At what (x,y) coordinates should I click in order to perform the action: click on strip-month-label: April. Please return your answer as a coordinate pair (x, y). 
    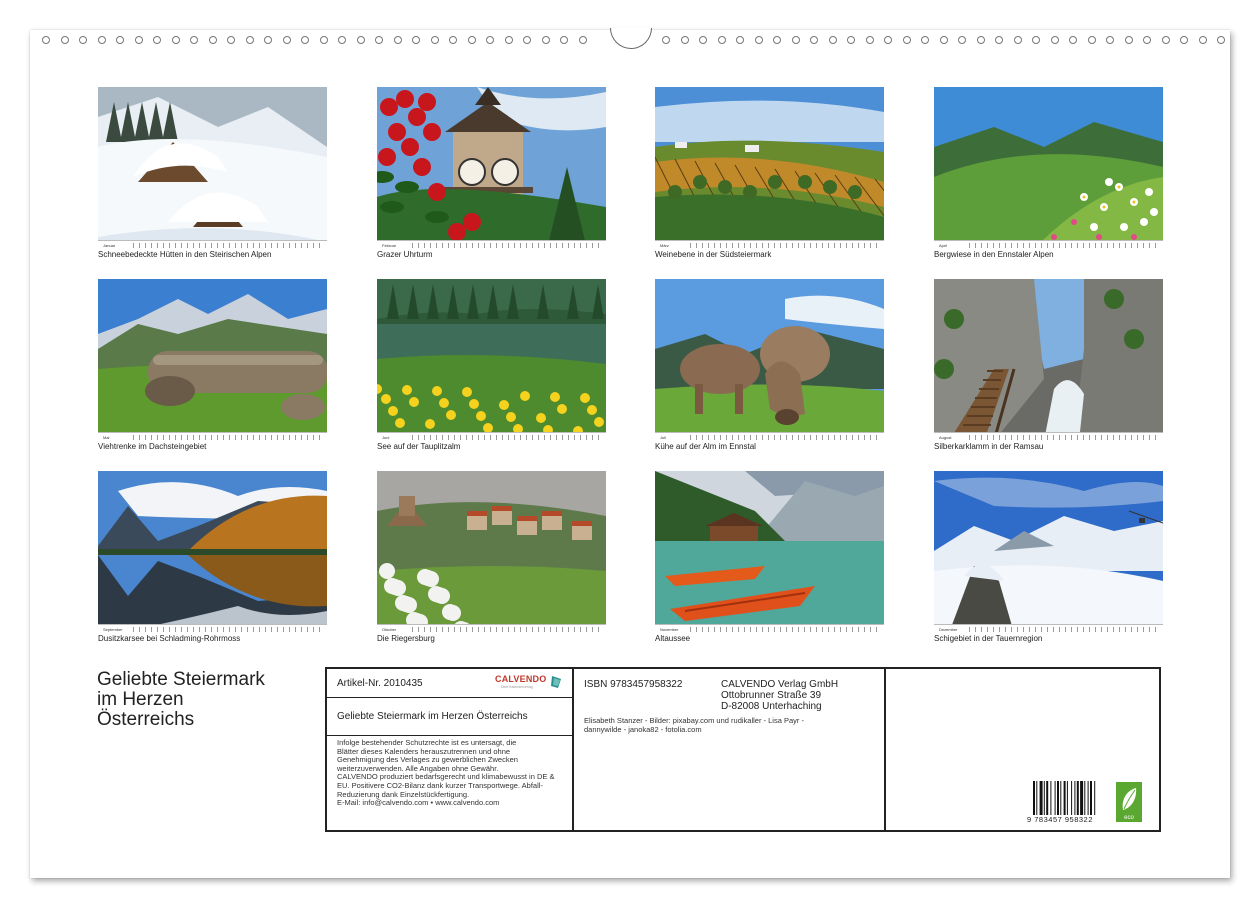
    Looking at the image, I should click on (943, 245).